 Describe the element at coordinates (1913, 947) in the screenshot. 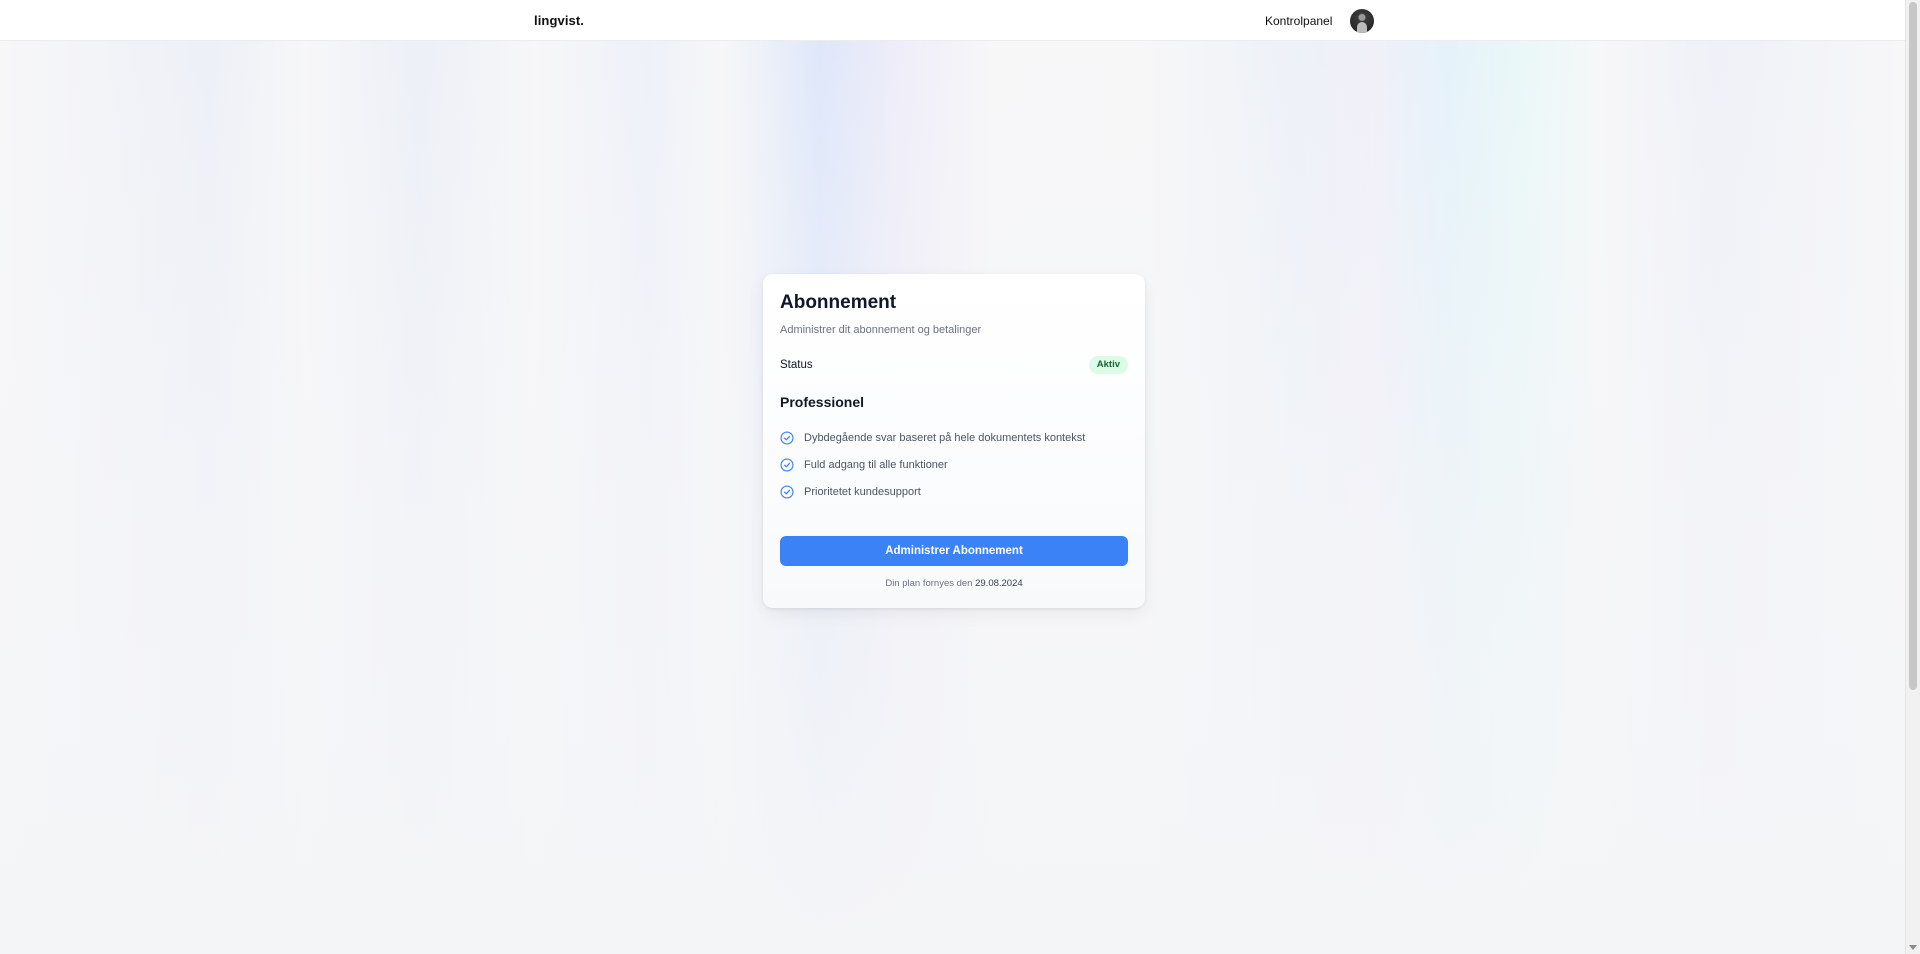

I see `scroll-down-arrow-icon` at that location.